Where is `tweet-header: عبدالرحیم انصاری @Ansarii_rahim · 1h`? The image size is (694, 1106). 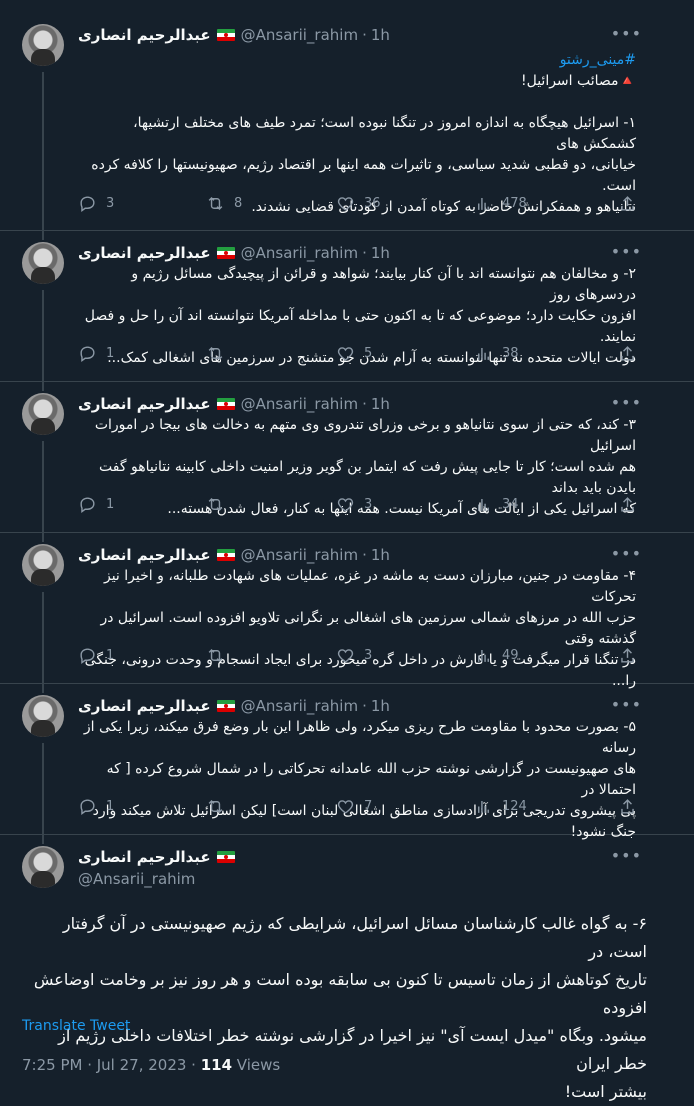 tweet-header: عبدالرحیم انصاری @Ansarii_rahim · 1h is located at coordinates (234, 706).